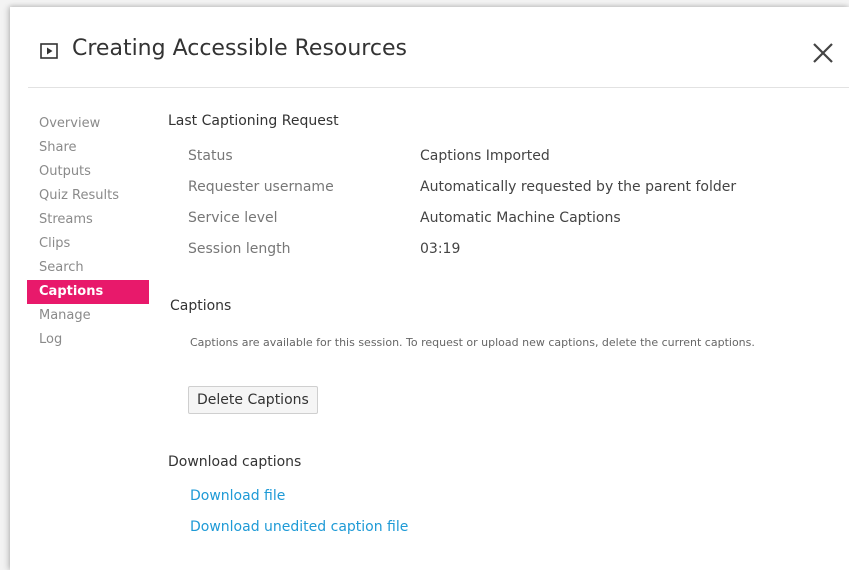 The image size is (849, 570). Describe the element at coordinates (88, 292) in the screenshot. I see `sidebar-item-captions: Captions` at that location.